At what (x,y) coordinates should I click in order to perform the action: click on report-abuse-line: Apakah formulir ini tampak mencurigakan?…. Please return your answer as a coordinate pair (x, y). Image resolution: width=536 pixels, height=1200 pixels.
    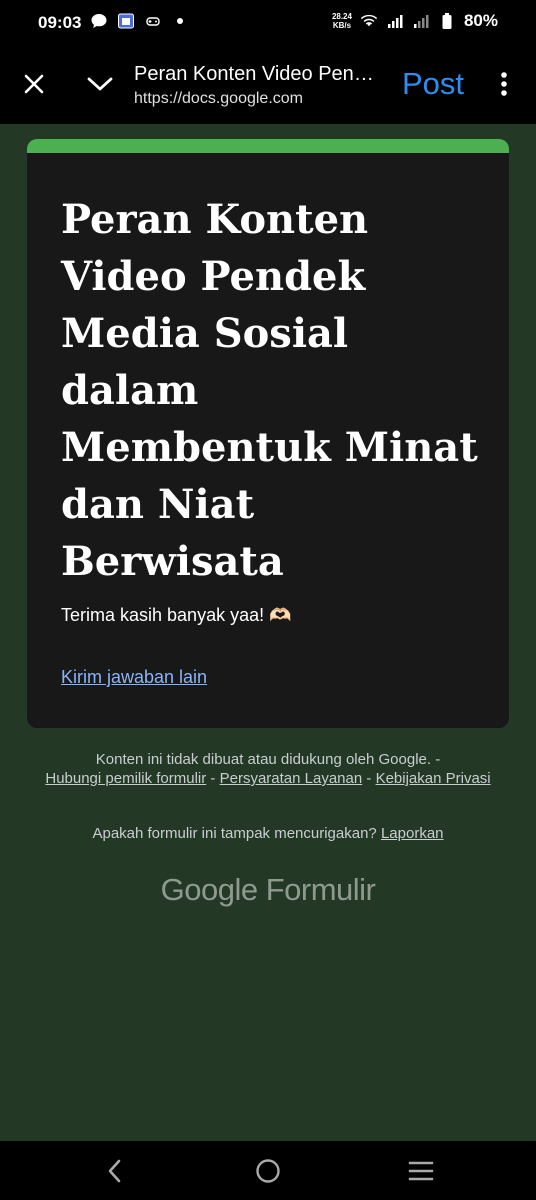
    Looking at the image, I should click on (268, 833).